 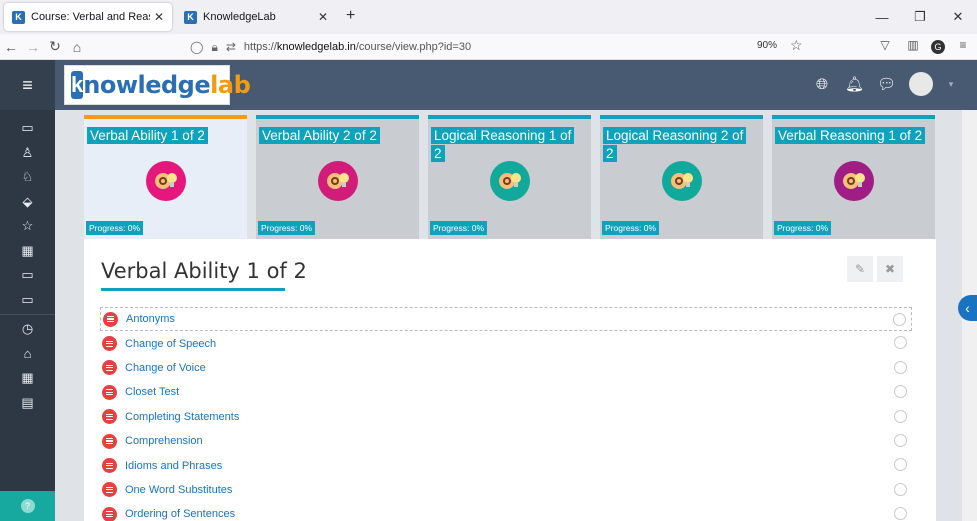 What do you see at coordinates (204, 271) in the screenshot?
I see `section-title: Verbal Ability 1 of 2` at bounding box center [204, 271].